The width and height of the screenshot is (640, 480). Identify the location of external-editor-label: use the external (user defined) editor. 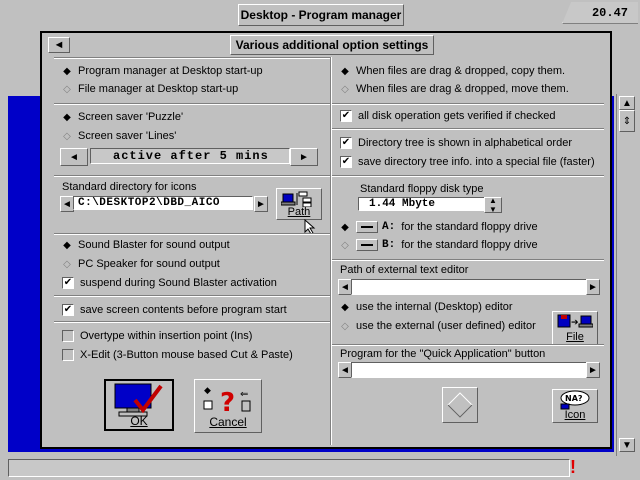
(446, 326).